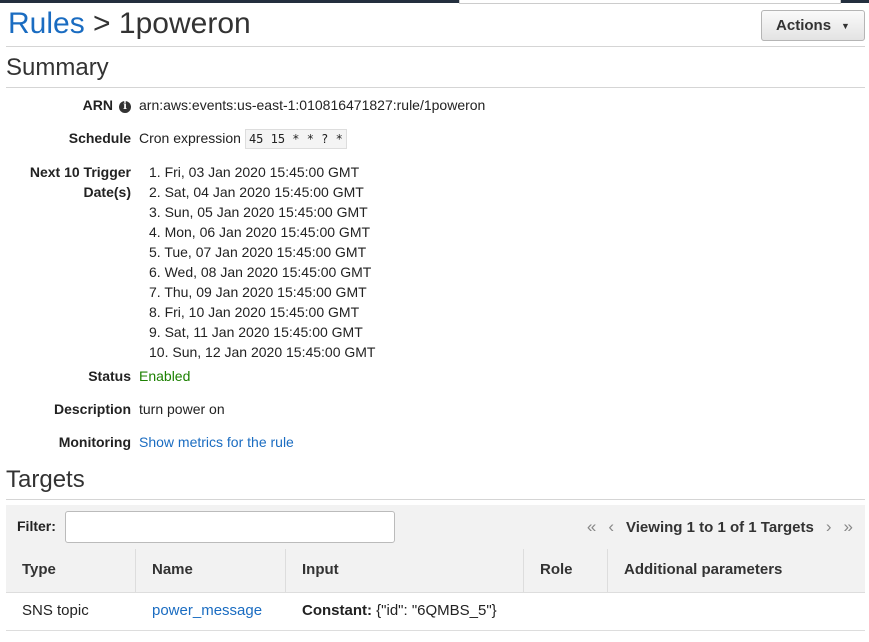  What do you see at coordinates (94, 442) in the screenshot?
I see `monitoring-label: Monitoring` at bounding box center [94, 442].